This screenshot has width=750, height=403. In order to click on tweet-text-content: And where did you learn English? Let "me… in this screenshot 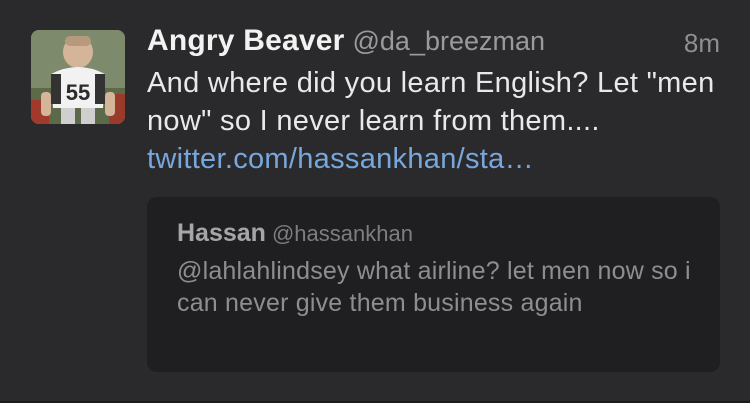, I will do `click(431, 102)`.